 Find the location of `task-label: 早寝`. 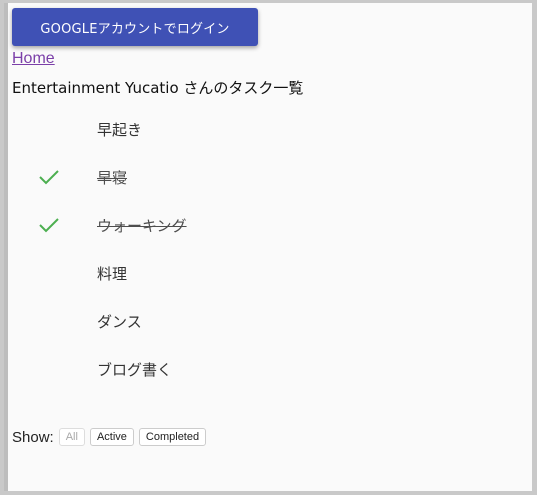

task-label: 早寝 is located at coordinates (112, 178).